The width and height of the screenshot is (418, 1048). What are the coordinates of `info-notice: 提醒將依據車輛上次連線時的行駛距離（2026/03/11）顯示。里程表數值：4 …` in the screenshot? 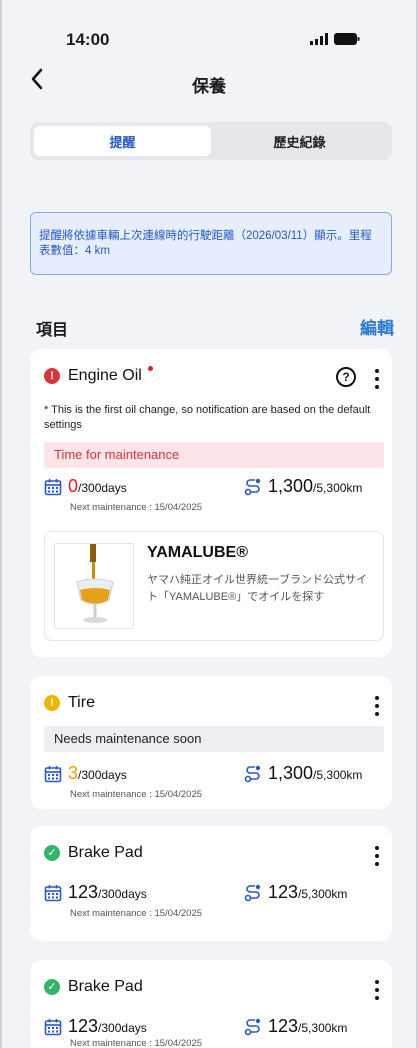 It's located at (211, 243).